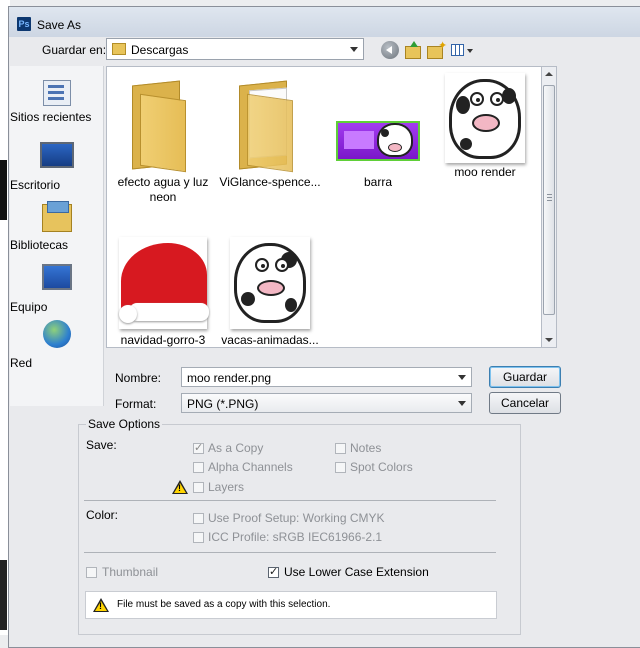  I want to click on desktop-icon, so click(56, 155).